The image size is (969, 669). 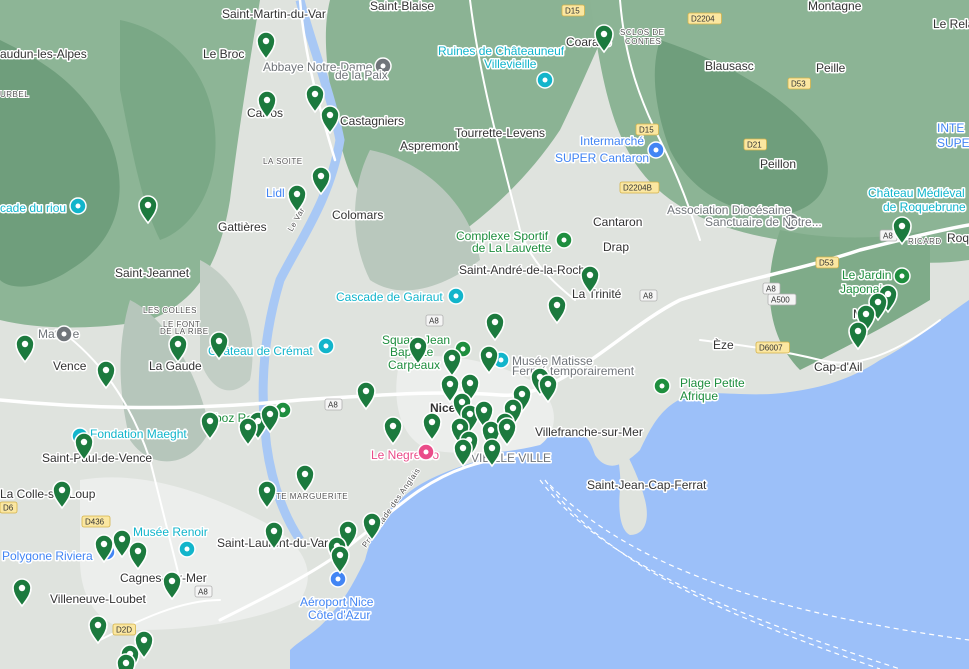 What do you see at coordinates (616, 247) in the screenshot?
I see `place-label-drap: Drap` at bounding box center [616, 247].